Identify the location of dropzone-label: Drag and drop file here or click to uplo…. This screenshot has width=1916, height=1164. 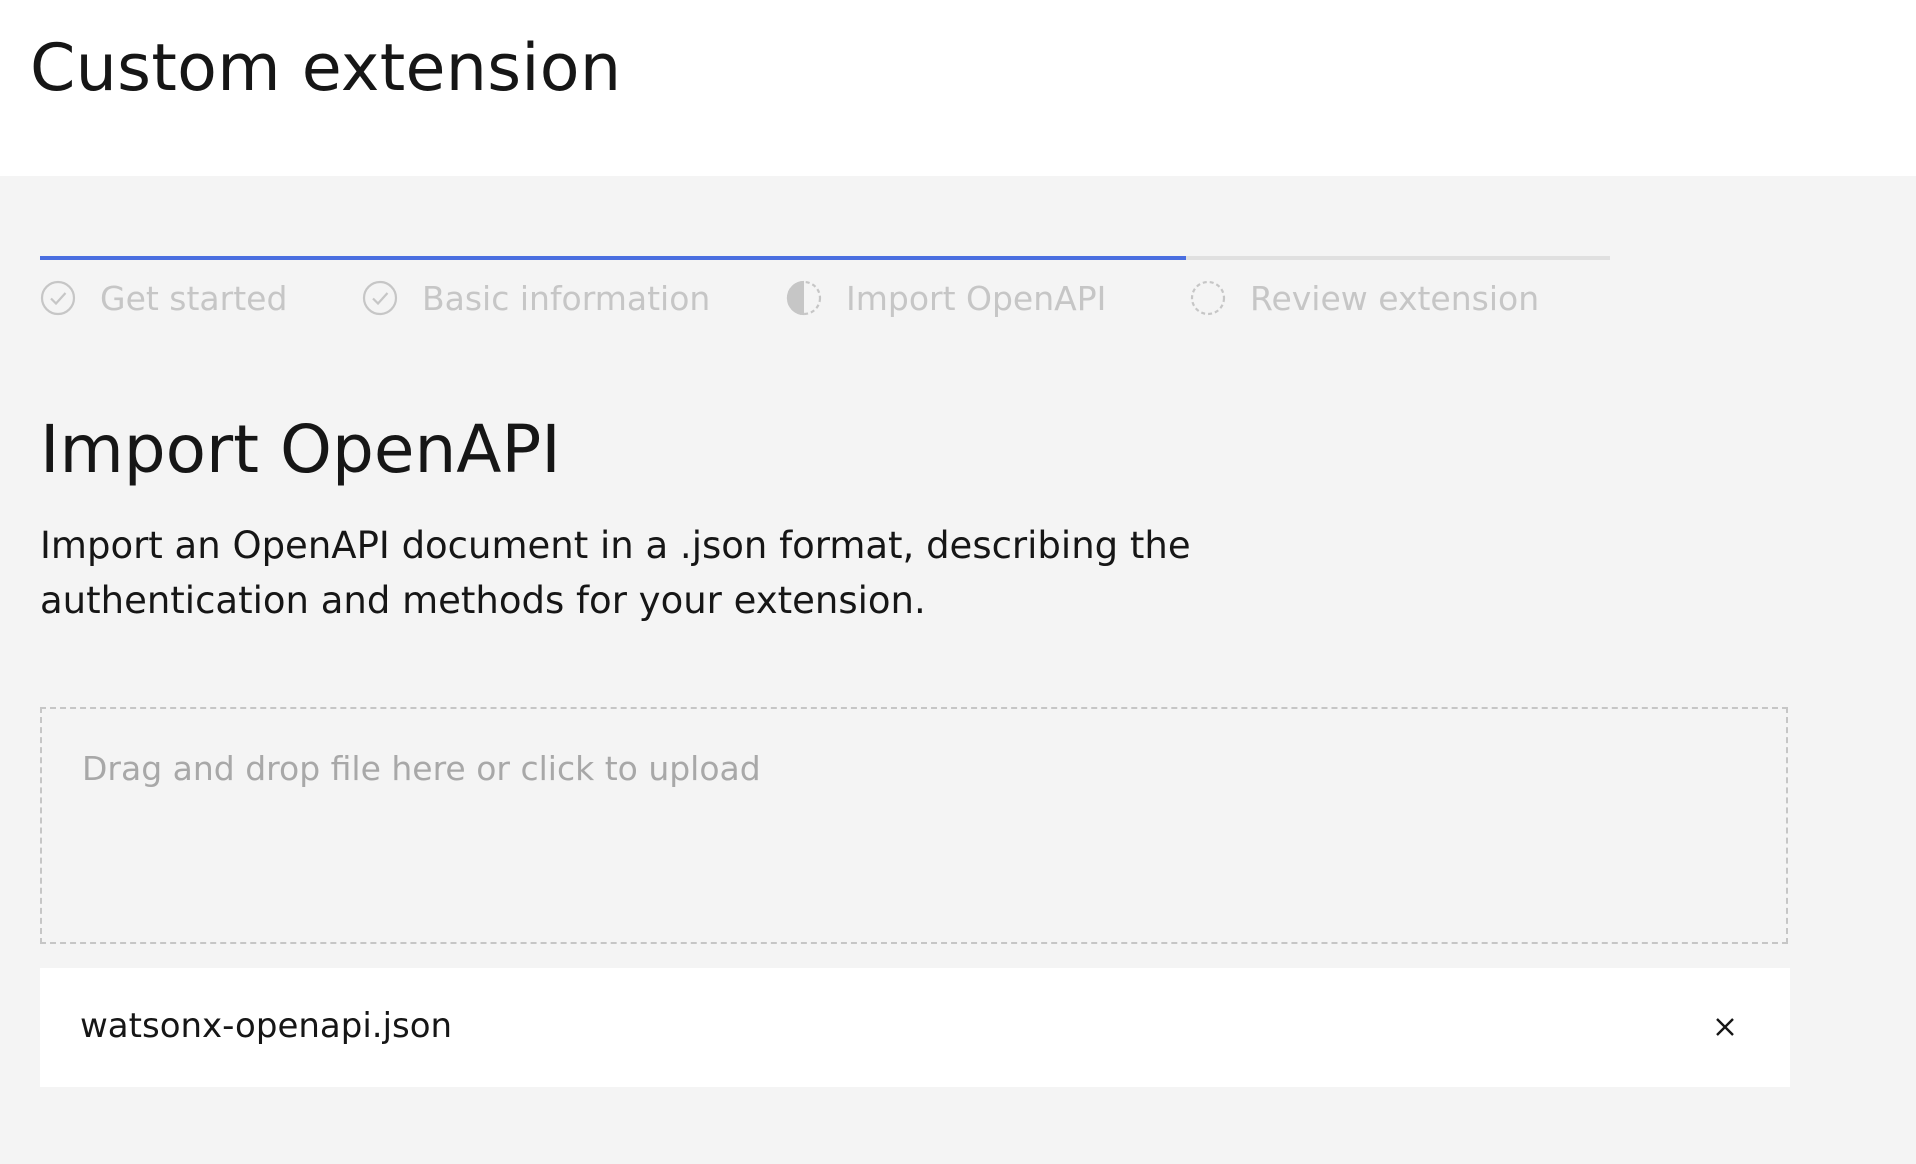
(421, 768).